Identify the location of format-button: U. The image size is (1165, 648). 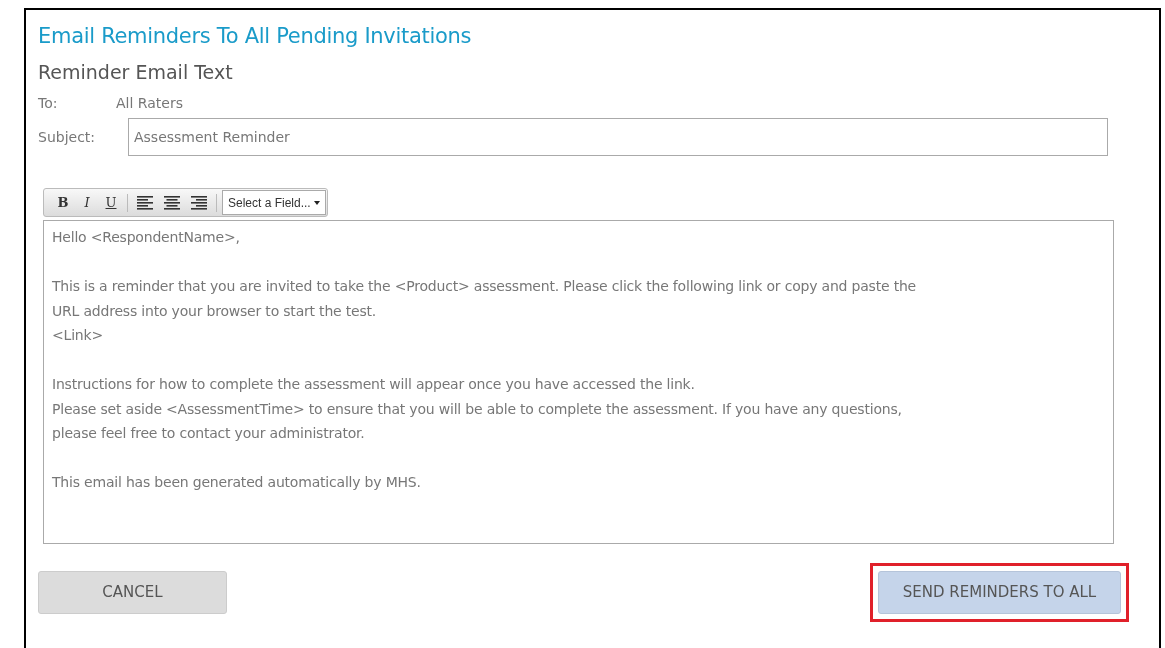
(111, 202).